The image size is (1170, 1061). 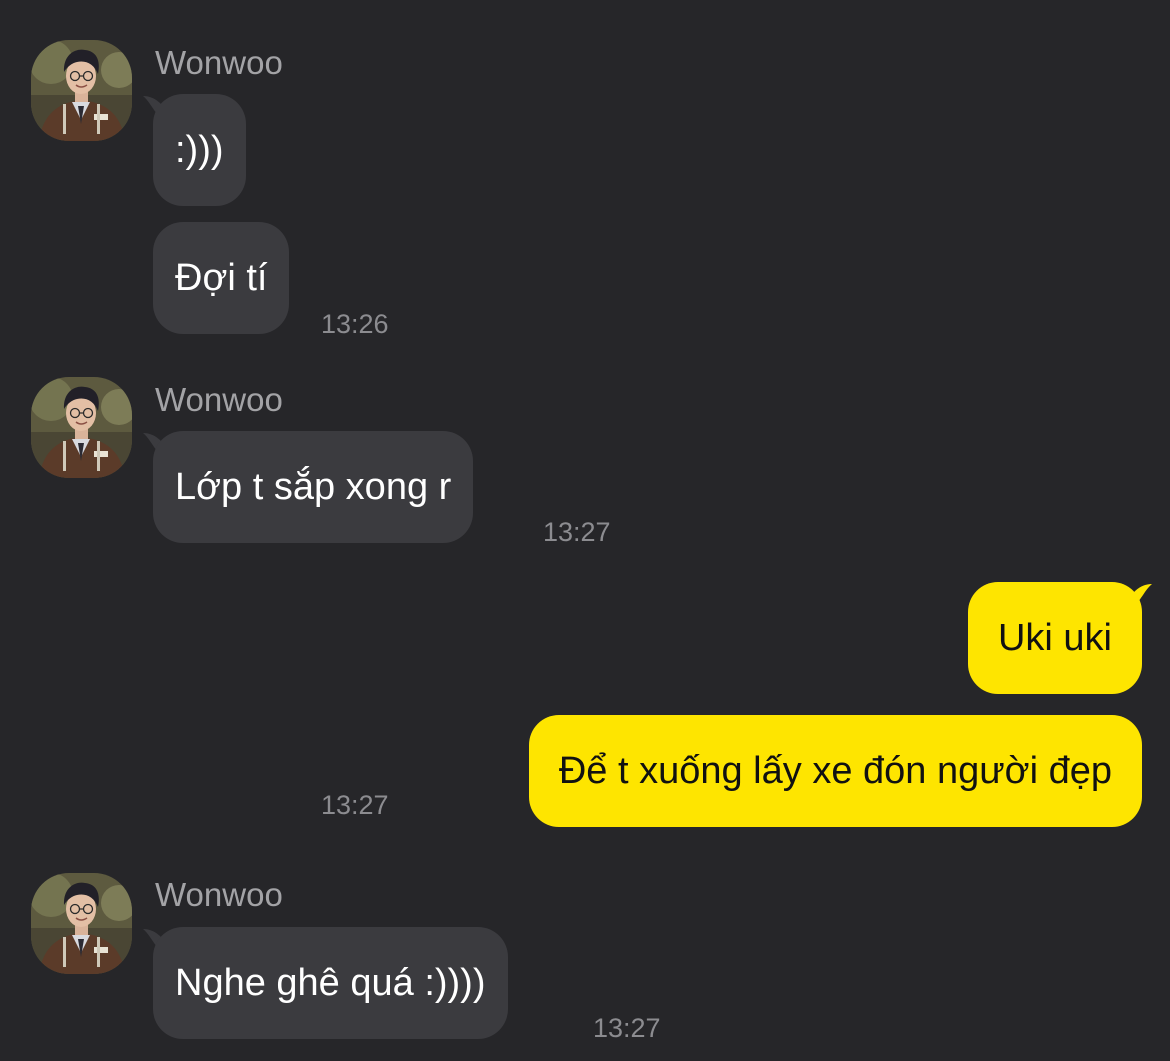 What do you see at coordinates (330, 983) in the screenshot?
I see `message-bubble-incoming: Nghe ghê quá :))))` at bounding box center [330, 983].